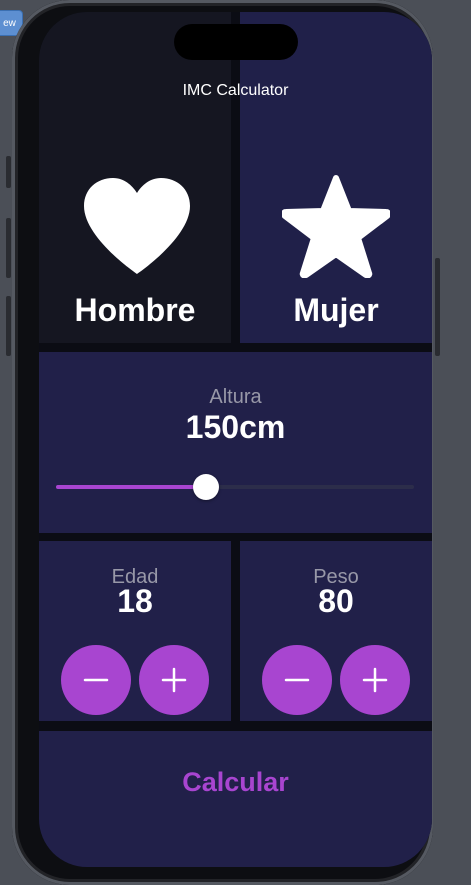 The image size is (471, 885). What do you see at coordinates (135, 310) in the screenshot?
I see `gender-label-male: Hombre` at bounding box center [135, 310].